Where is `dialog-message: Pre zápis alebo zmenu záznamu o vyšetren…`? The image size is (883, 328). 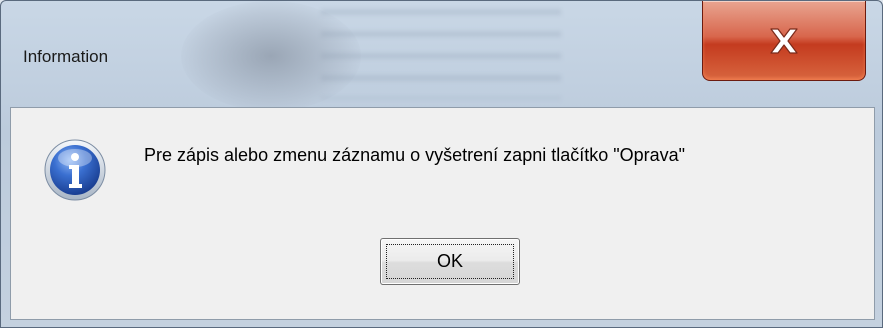
dialog-message: Pre zápis alebo zmenu záznamu o vyšetren… is located at coordinates (415, 155).